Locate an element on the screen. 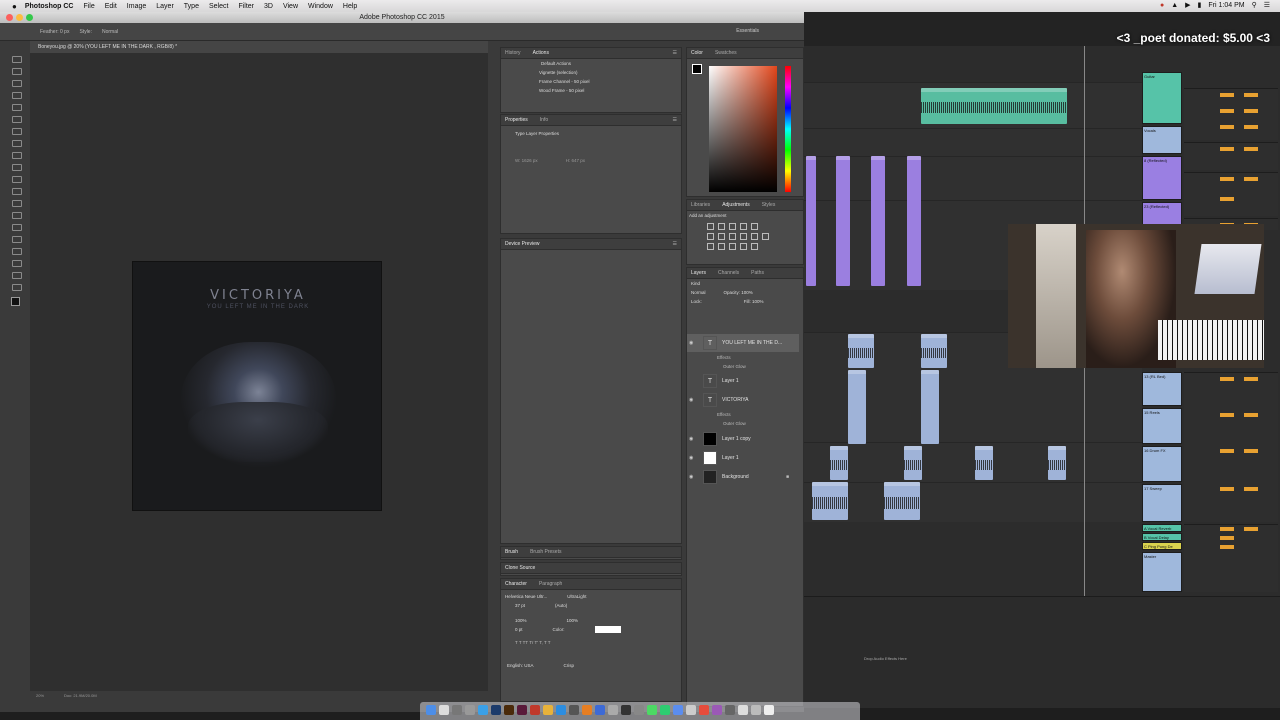 This screenshot has width=1280, height=720. baseline-field: 0 pt is located at coordinates (519, 629).